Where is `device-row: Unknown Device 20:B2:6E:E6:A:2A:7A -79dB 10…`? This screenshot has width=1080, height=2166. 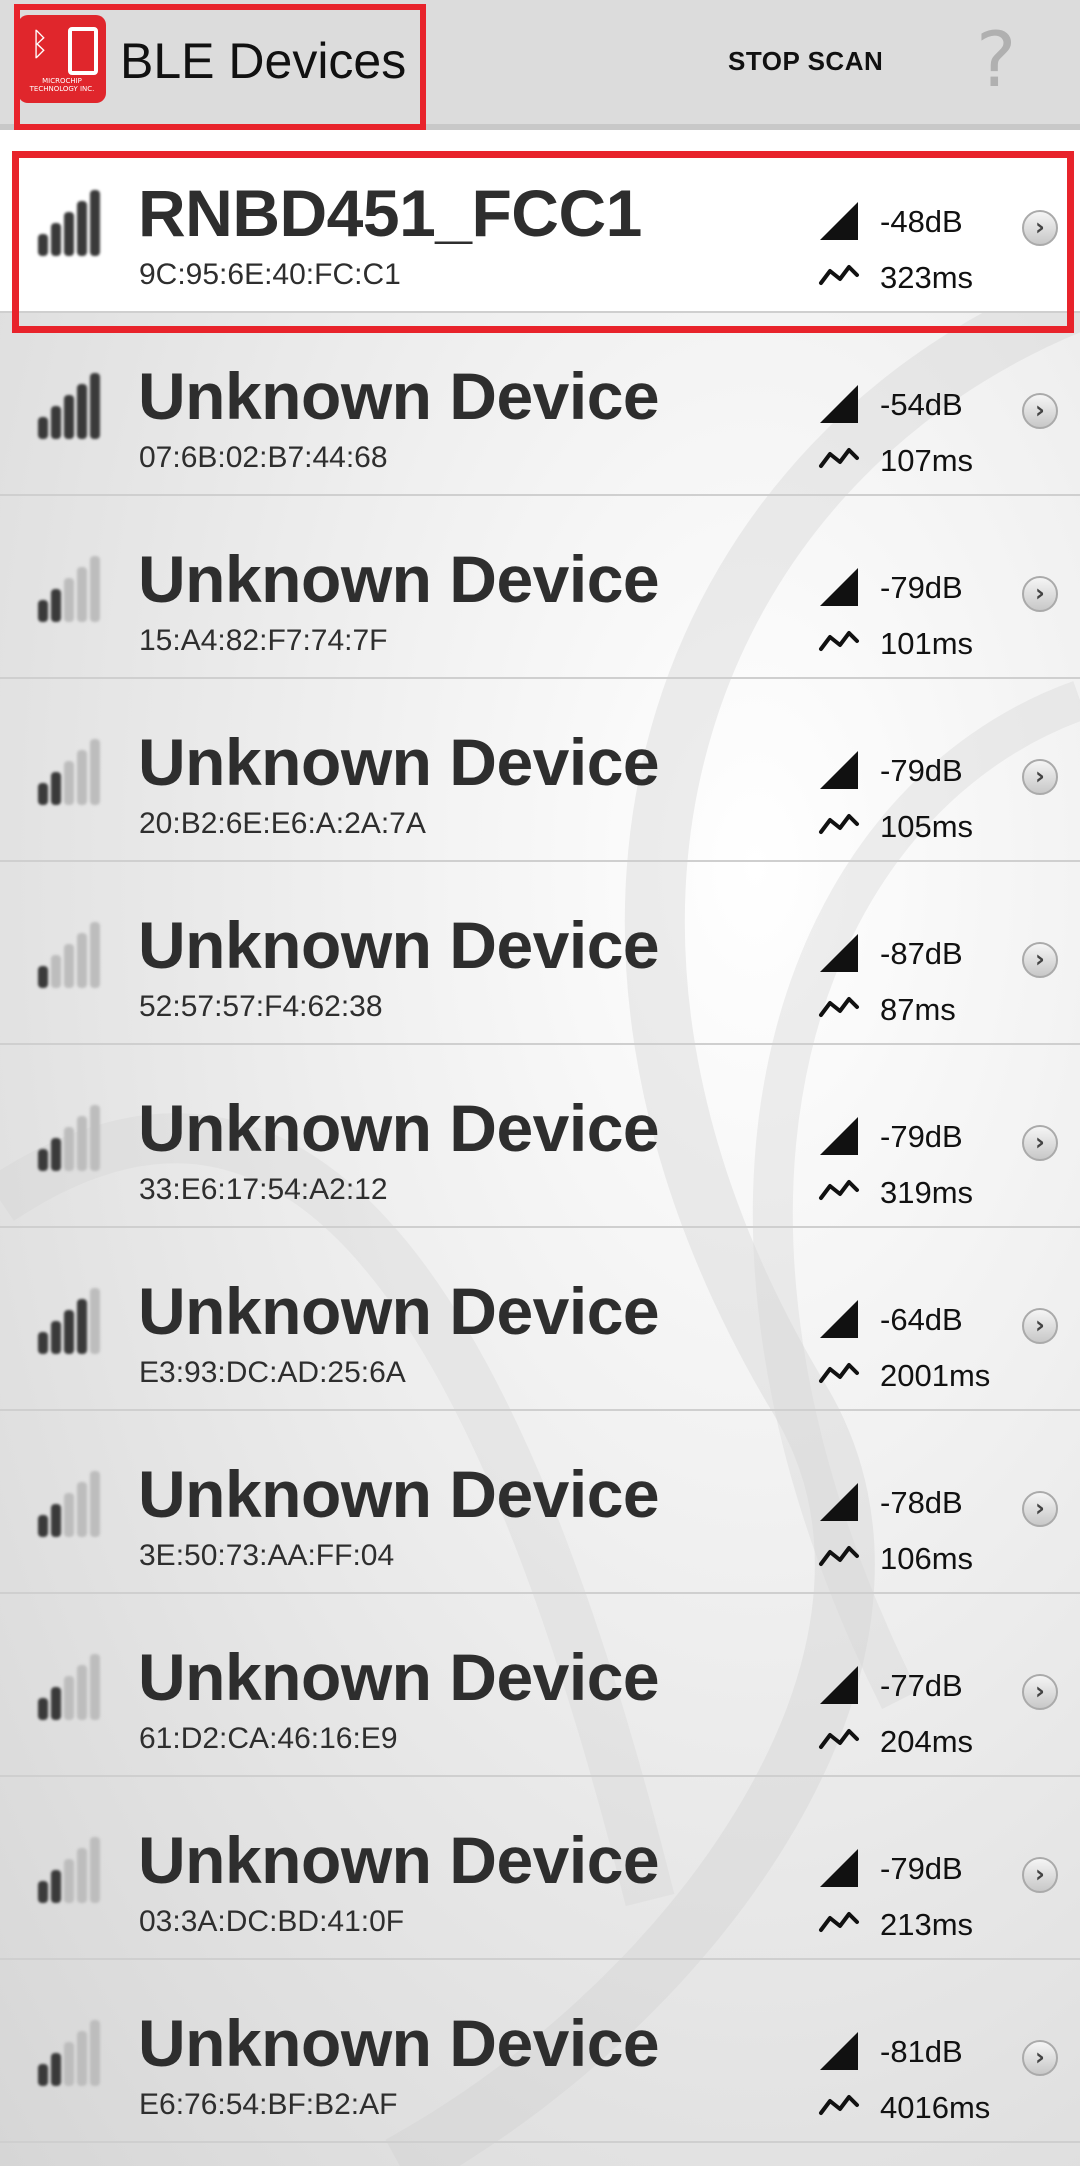 device-row: Unknown Device 20:B2:6E:E6:A:2A:7A -79dB 10… is located at coordinates (540, 770).